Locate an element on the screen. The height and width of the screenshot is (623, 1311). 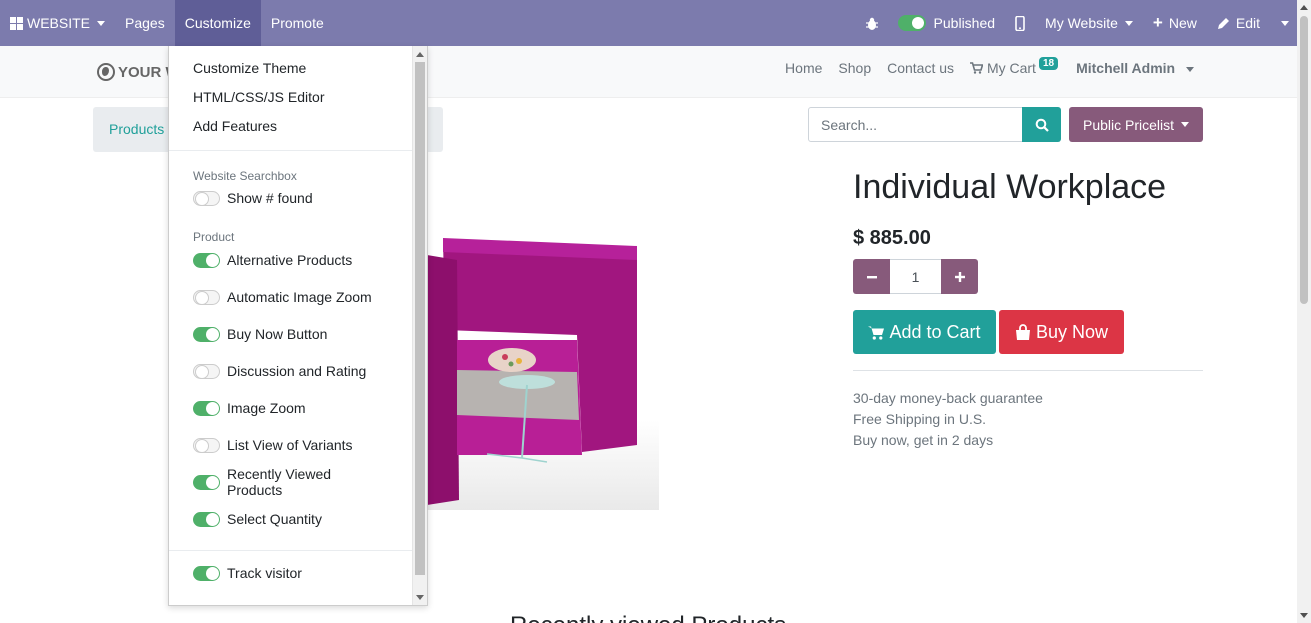
new-label: New is located at coordinates (1182, 23).